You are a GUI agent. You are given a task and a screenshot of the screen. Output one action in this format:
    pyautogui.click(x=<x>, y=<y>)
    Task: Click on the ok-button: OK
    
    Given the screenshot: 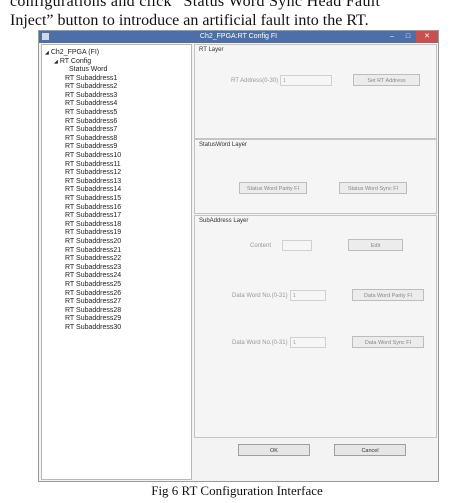 What is the action you would take?
    pyautogui.click(x=274, y=450)
    